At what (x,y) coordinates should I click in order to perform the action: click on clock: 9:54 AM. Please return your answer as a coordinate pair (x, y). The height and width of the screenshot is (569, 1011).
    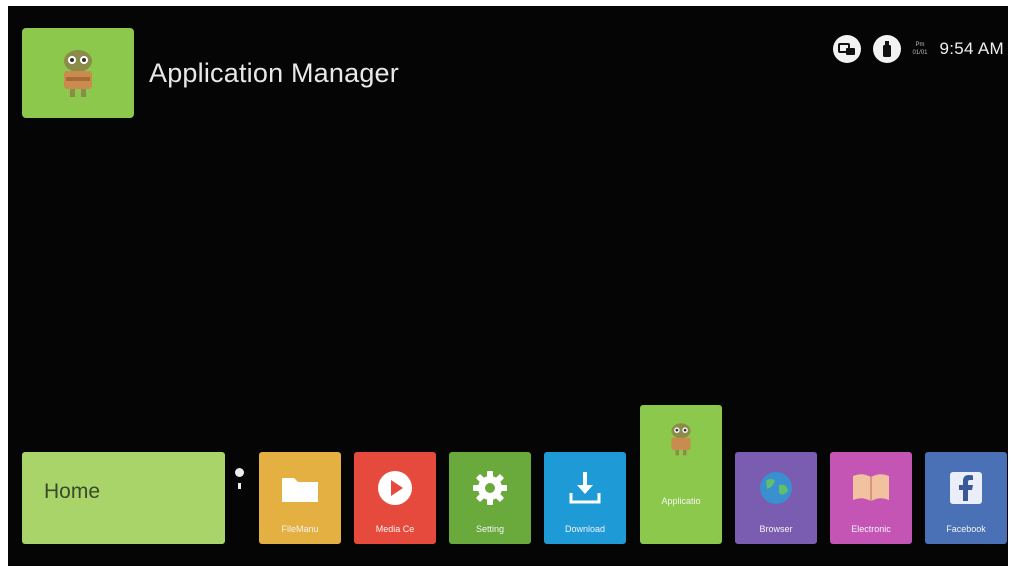
    Looking at the image, I should click on (971, 48).